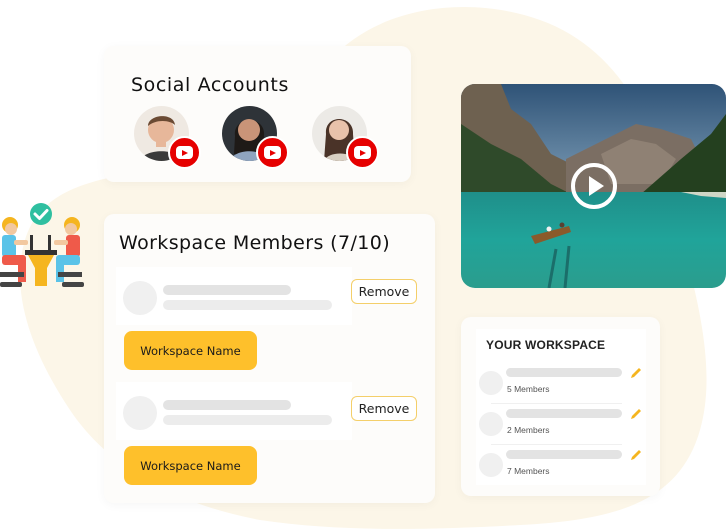 The width and height of the screenshot is (726, 532). What do you see at coordinates (41, 214) in the screenshot?
I see `check-icon` at bounding box center [41, 214].